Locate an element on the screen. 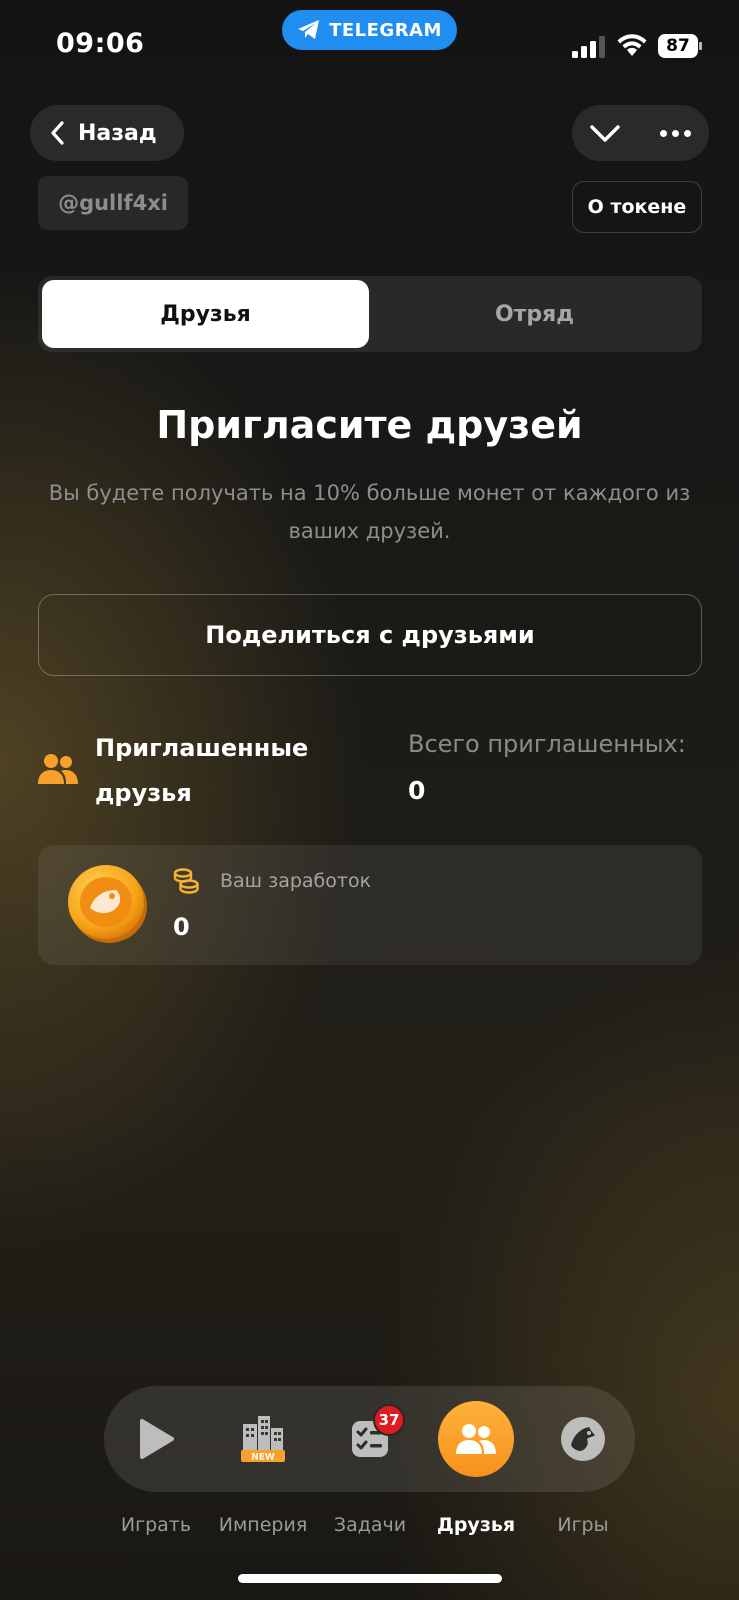  nav-label-play: Играть is located at coordinates (156, 1525).